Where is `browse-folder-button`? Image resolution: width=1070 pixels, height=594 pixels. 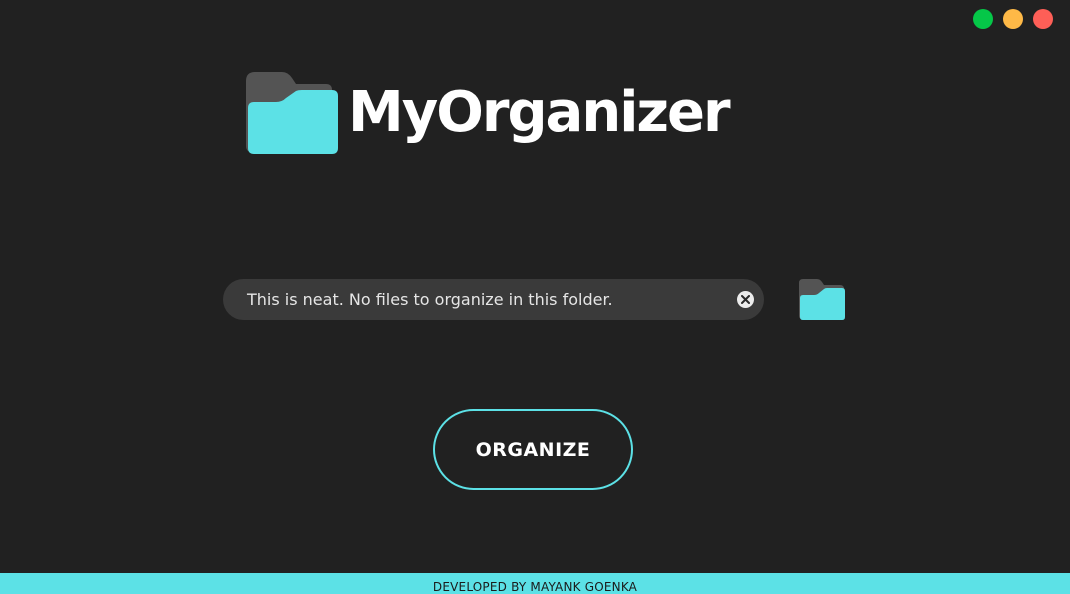
browse-folder-button is located at coordinates (822, 299).